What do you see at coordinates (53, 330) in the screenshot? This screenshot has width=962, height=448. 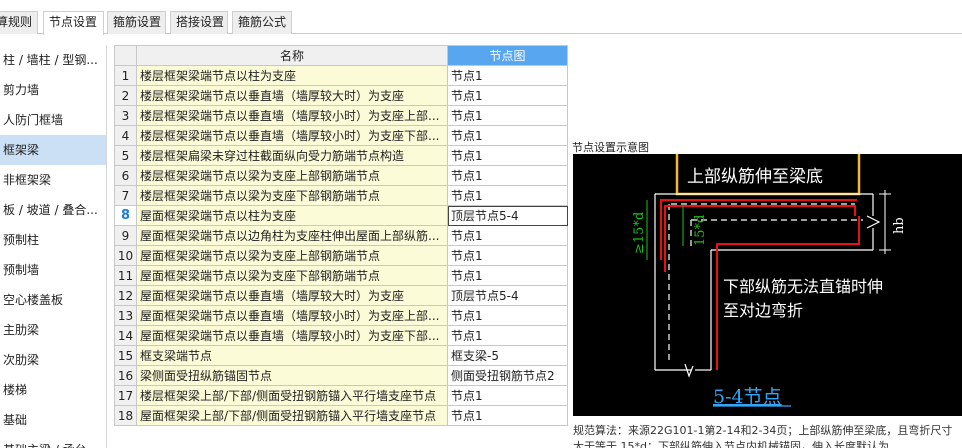 I see `category-item: 主肋梁` at bounding box center [53, 330].